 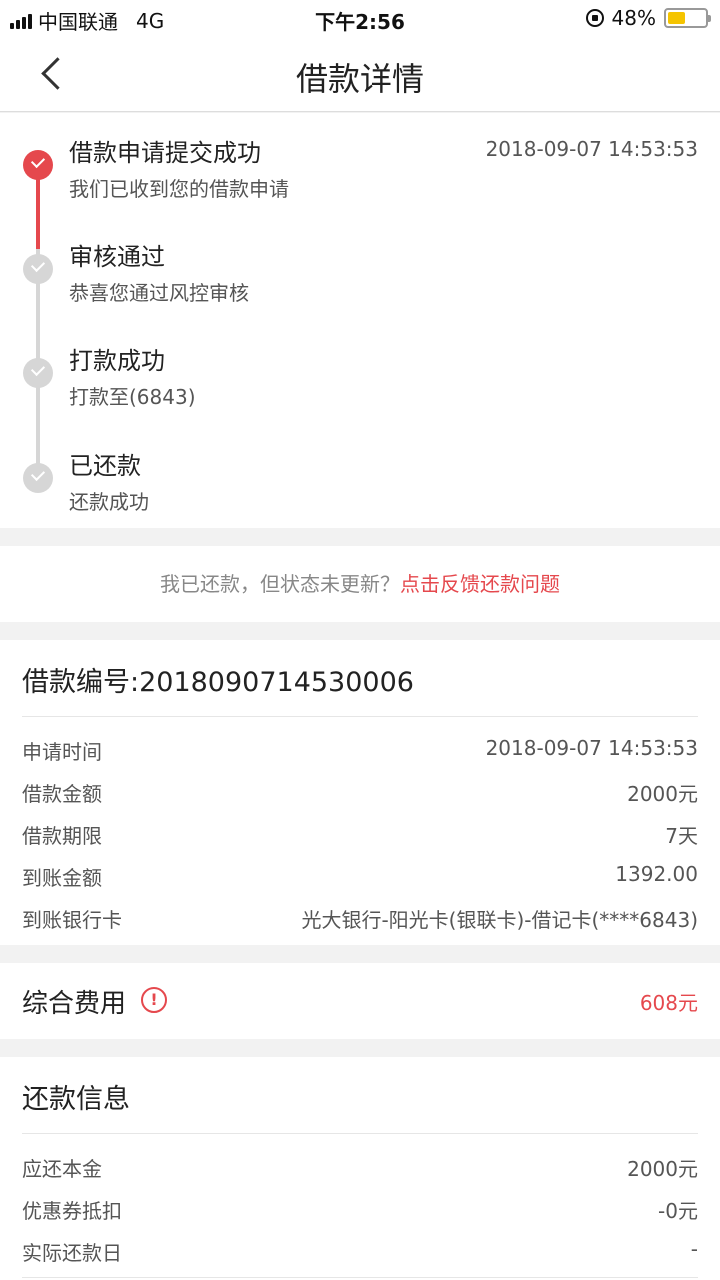 What do you see at coordinates (62, 878) in the screenshot?
I see `row-label: 到账金额` at bounding box center [62, 878].